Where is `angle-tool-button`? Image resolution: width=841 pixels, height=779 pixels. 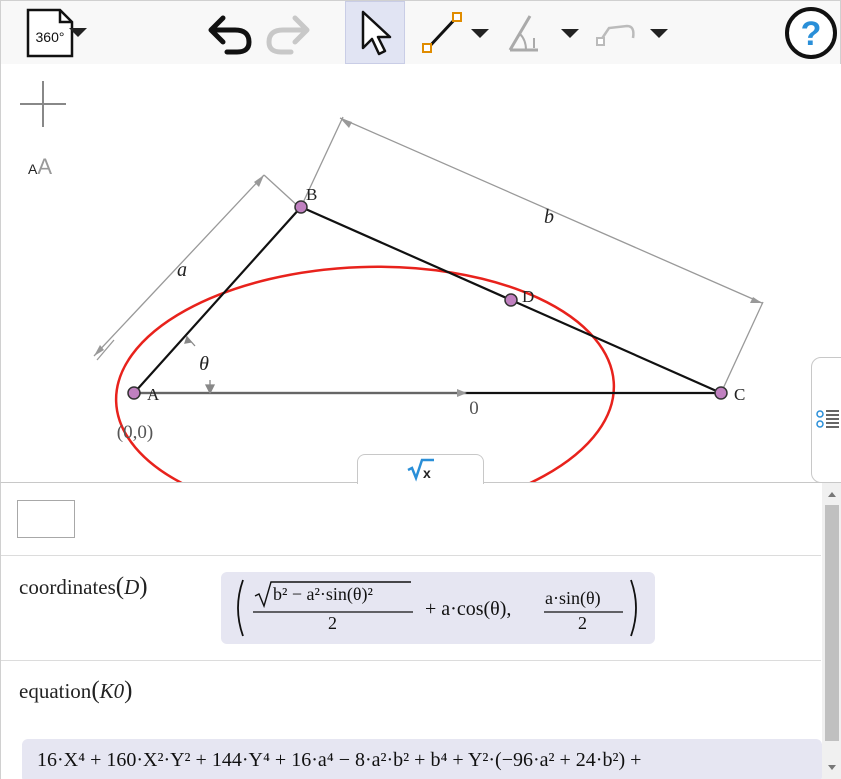
angle-tool-button is located at coordinates (525, 32).